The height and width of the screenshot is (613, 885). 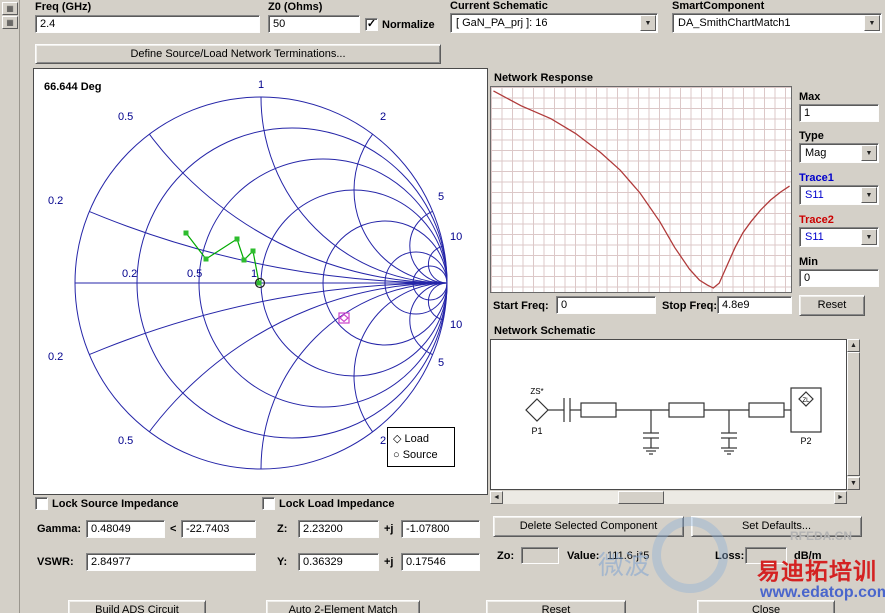 What do you see at coordinates (545, 331) in the screenshot?
I see `network-schematic-title: Network Schematic` at bounding box center [545, 331].